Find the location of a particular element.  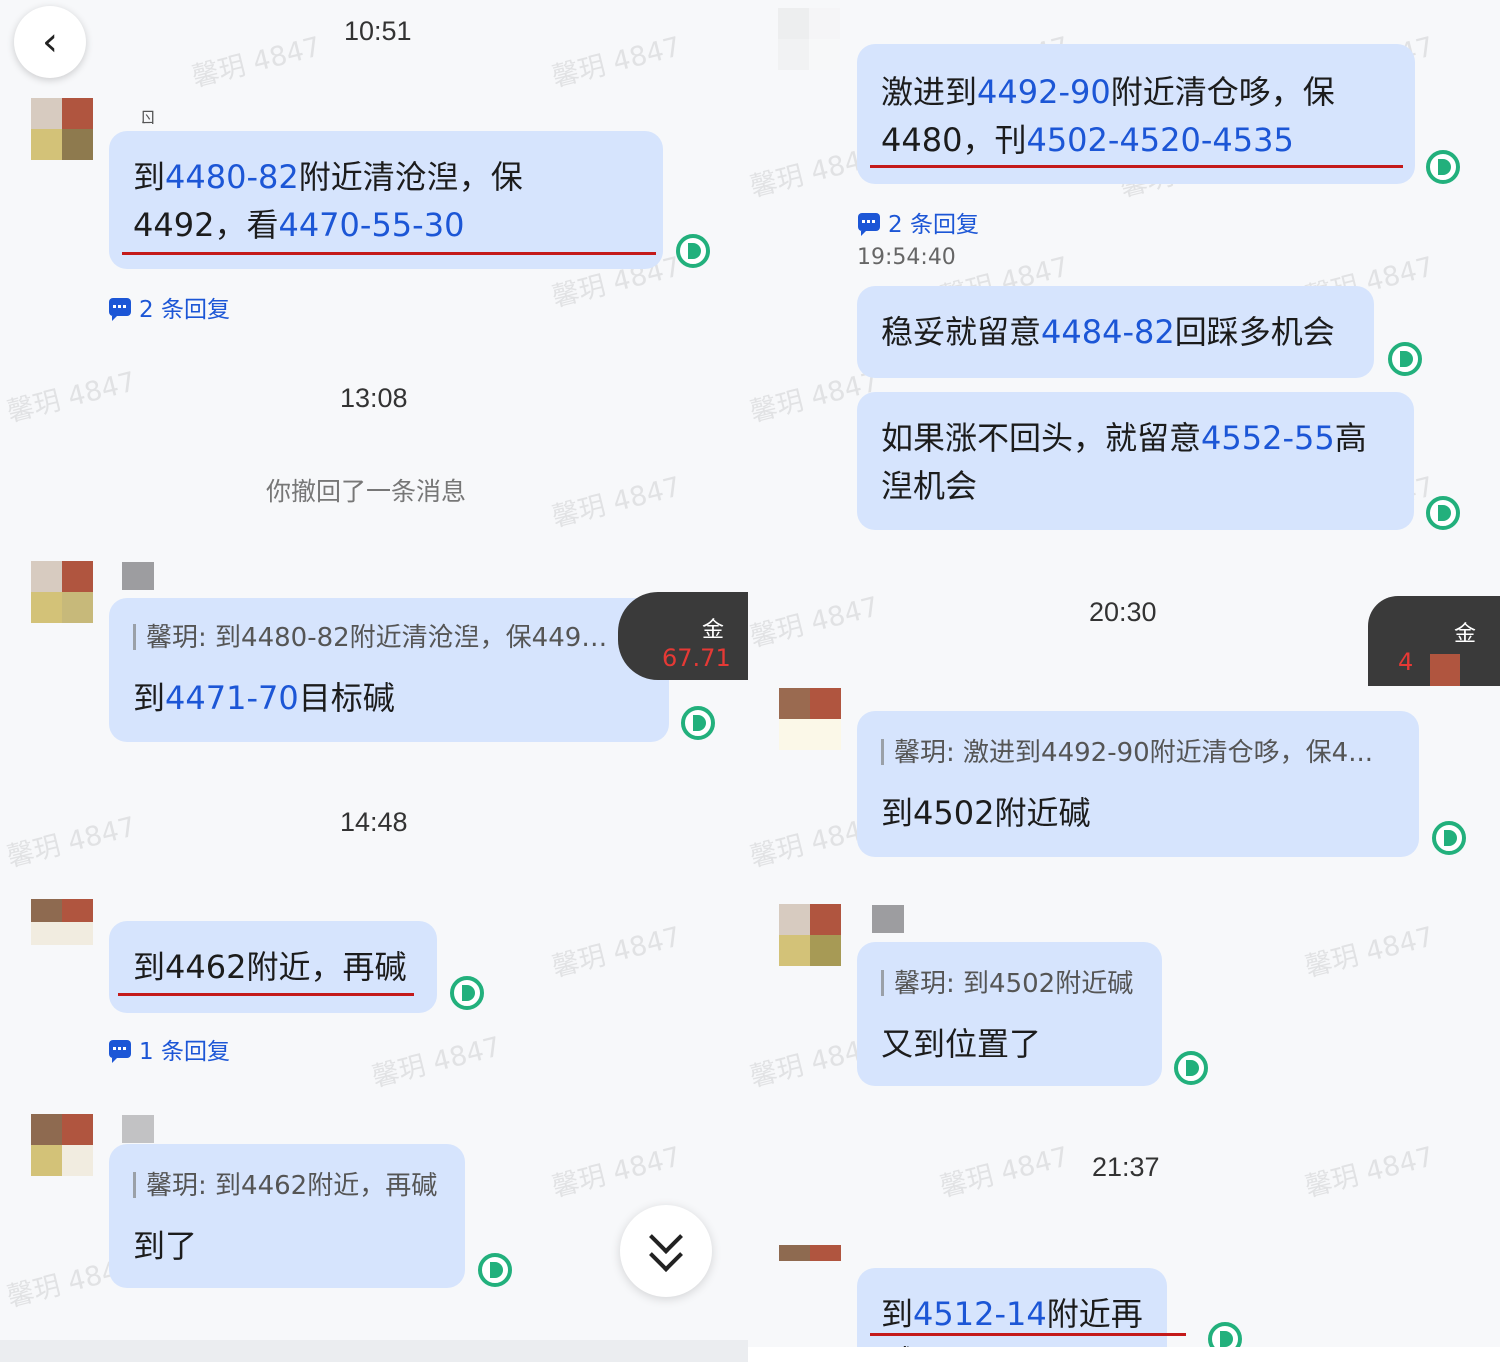

time-divider: 20:30 is located at coordinates (1123, 612).